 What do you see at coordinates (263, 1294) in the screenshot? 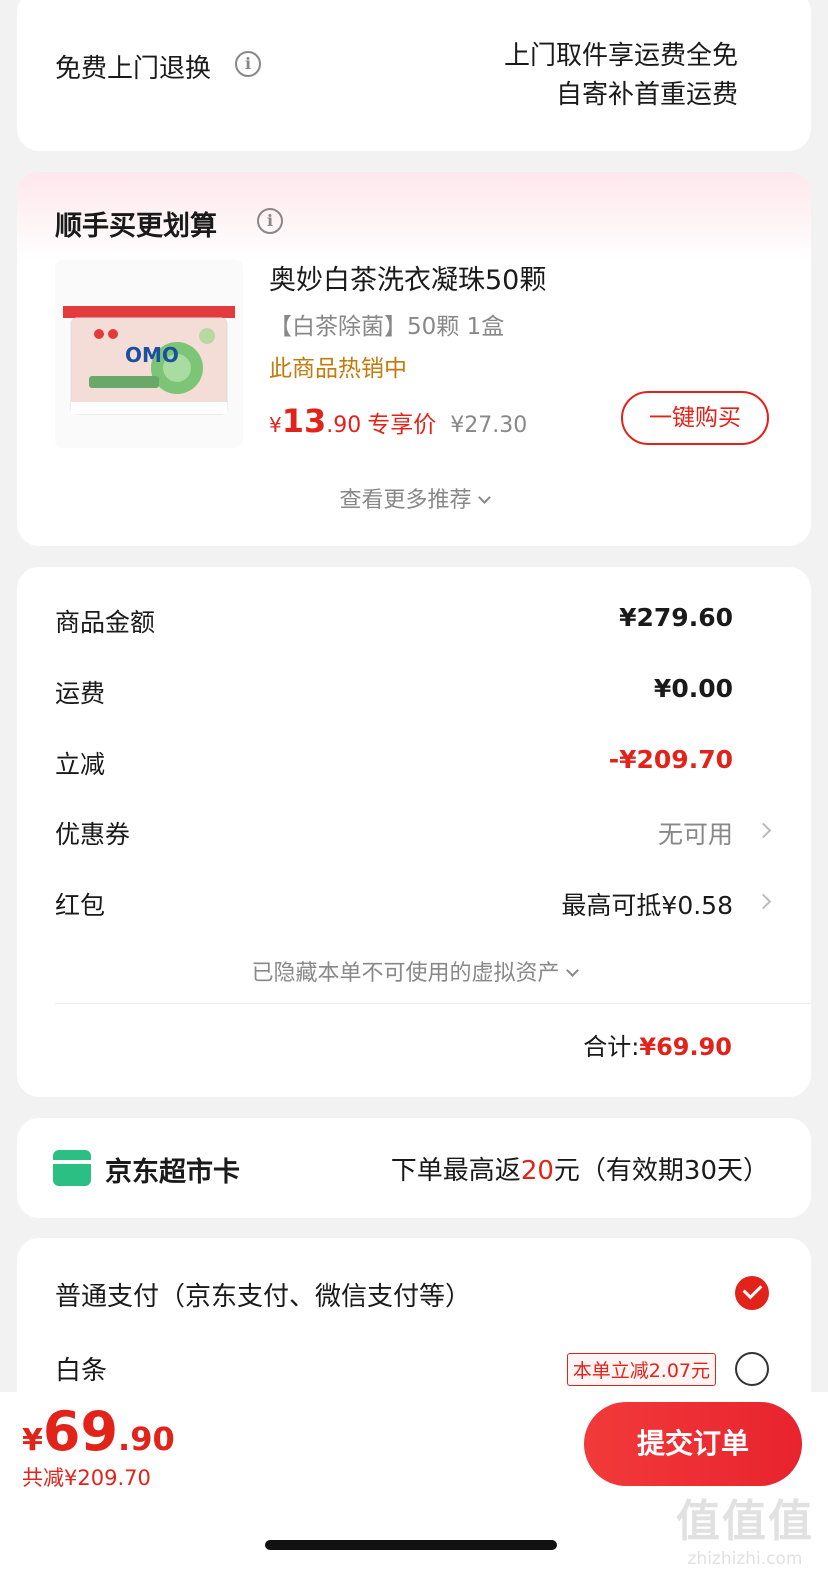
I see `payment-normal-label: 普通支付（京东支付、微信支付等）` at bounding box center [263, 1294].